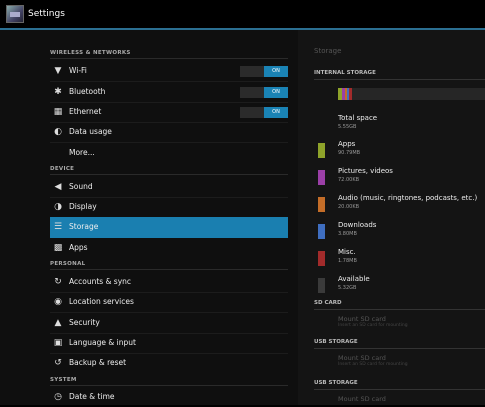  What do you see at coordinates (347, 288) in the screenshot?
I see `storage-item-size: 5.32GB` at bounding box center [347, 288].